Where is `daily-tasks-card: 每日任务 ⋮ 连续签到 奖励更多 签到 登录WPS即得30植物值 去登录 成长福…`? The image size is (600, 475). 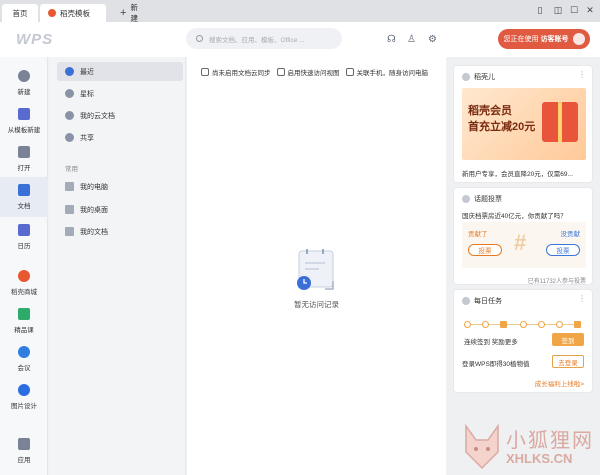
daily-tasks-card: 每日任务 ⋮ 连续签到 奖励更多 签到 登录WPS即得30植物值 去登录 成长福… is located at coordinates (523, 341).